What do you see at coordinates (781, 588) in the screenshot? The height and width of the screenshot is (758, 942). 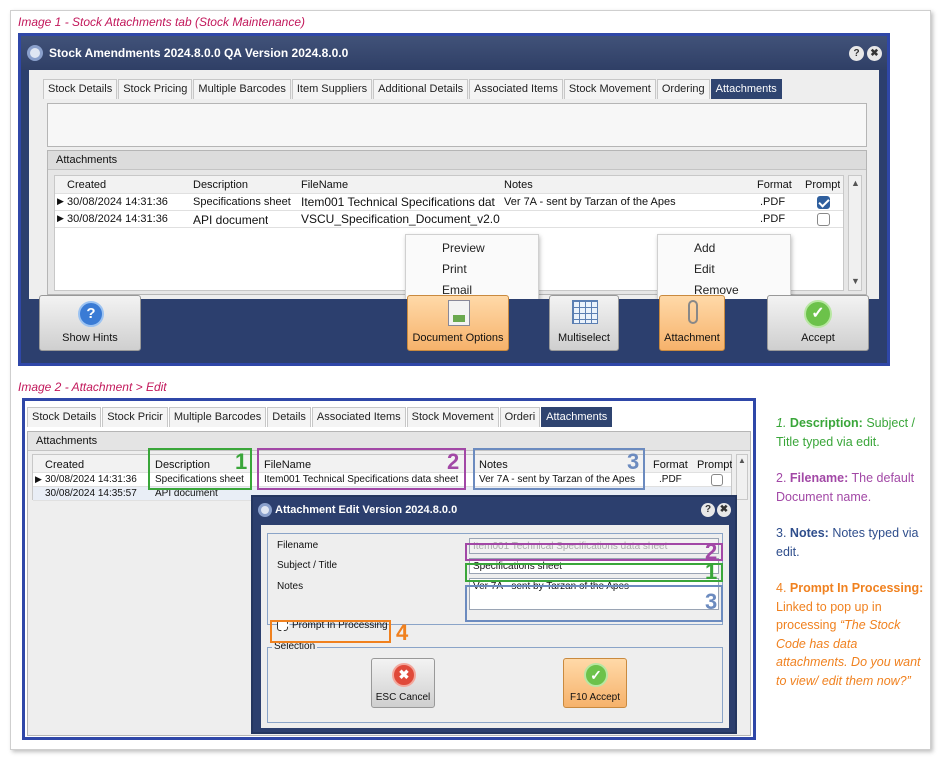 I see `note-number: 4.` at bounding box center [781, 588].